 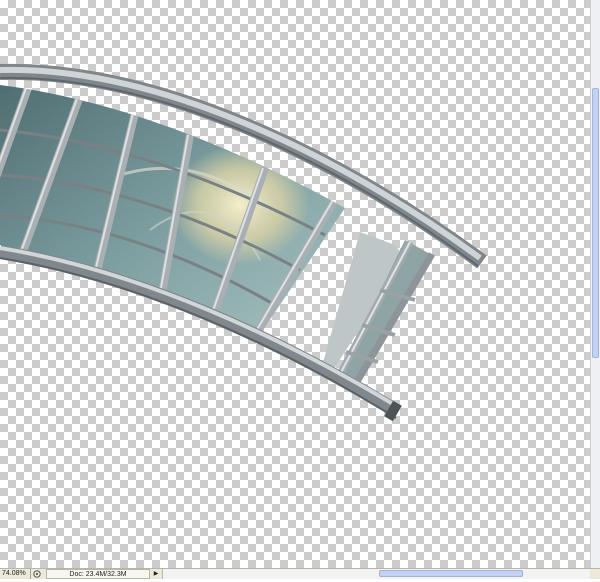 What do you see at coordinates (98, 574) in the screenshot?
I see `document-size-info: Doc: 23.4M/32.3M` at bounding box center [98, 574].